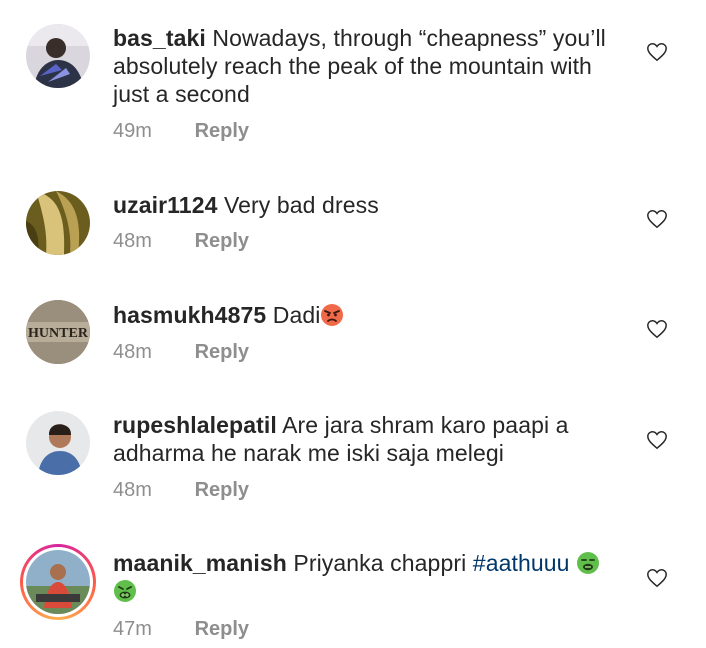 The height and width of the screenshot is (648, 706). I want to click on avatar-logo-text: HUNTER, so click(58, 333).